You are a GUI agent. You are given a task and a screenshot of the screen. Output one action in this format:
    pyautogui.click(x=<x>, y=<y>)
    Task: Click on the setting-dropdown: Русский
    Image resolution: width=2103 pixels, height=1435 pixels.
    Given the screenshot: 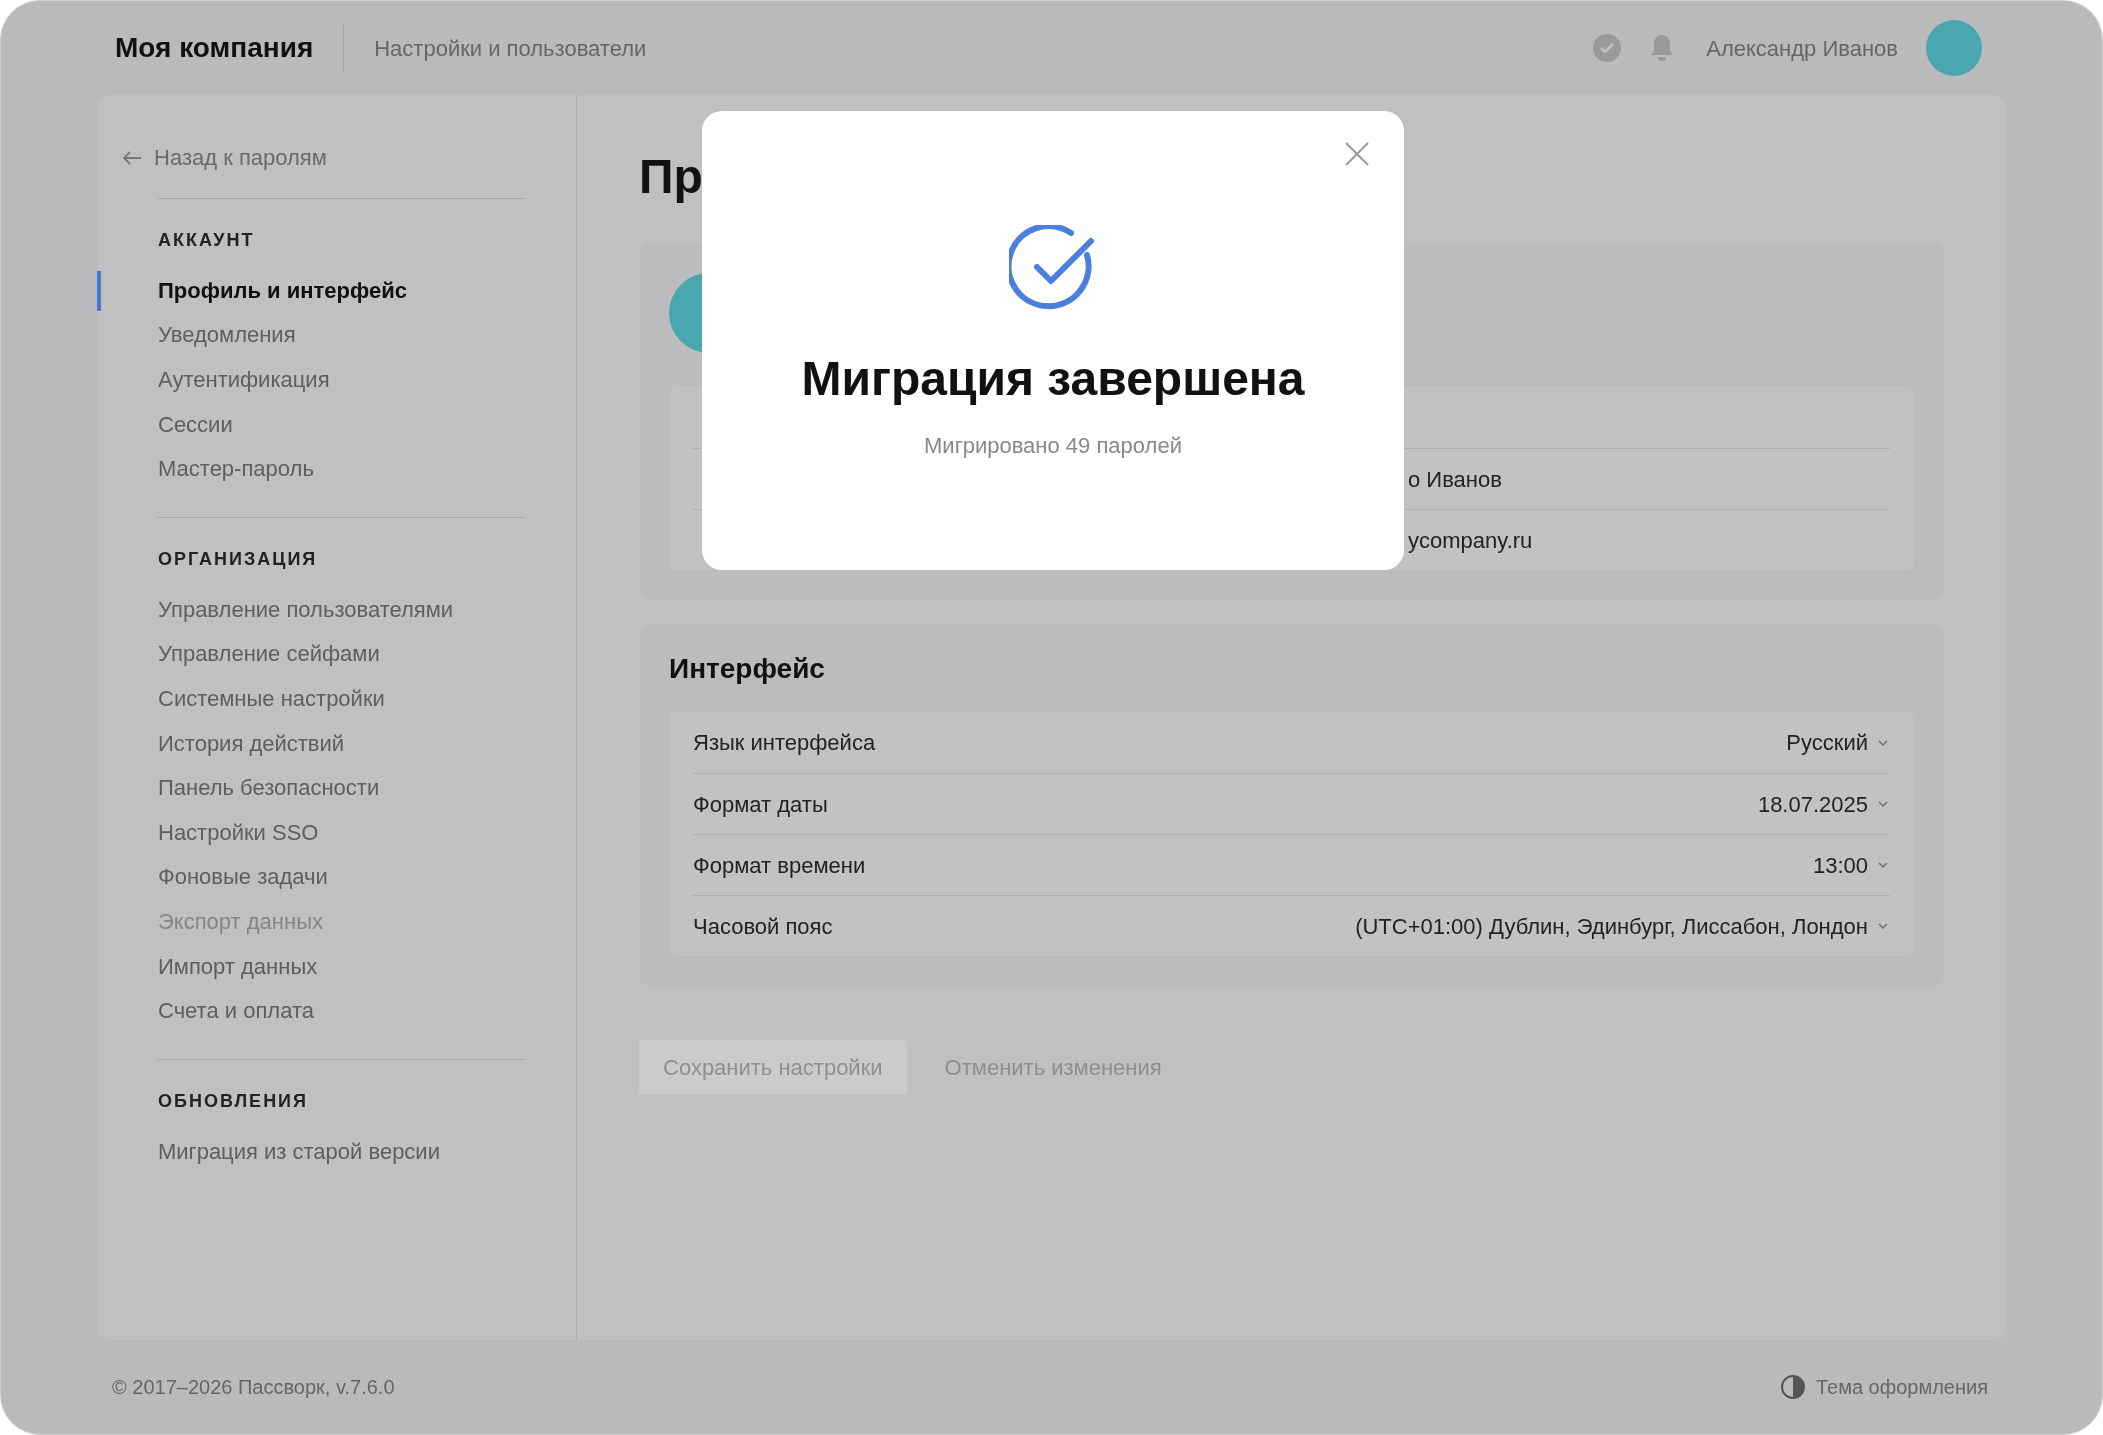 What is the action you would take?
    pyautogui.click(x=1838, y=742)
    